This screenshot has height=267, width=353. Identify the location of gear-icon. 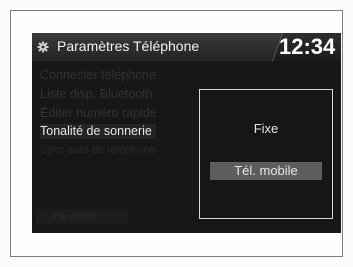
(43, 47).